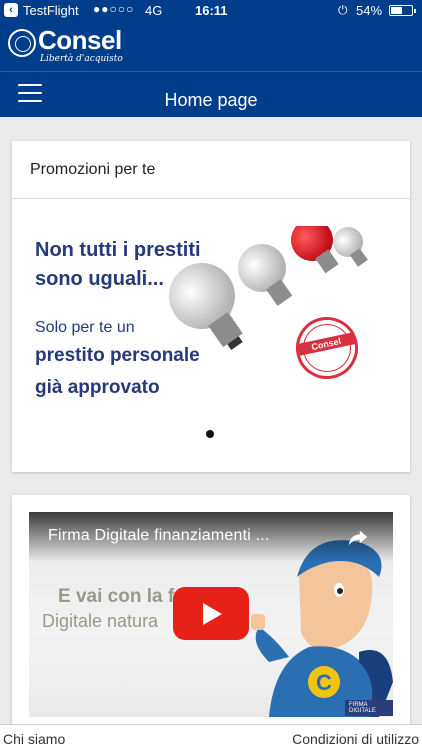 The width and height of the screenshot is (422, 750). What do you see at coordinates (51, 10) in the screenshot?
I see `carrier-label: TestFlight` at bounding box center [51, 10].